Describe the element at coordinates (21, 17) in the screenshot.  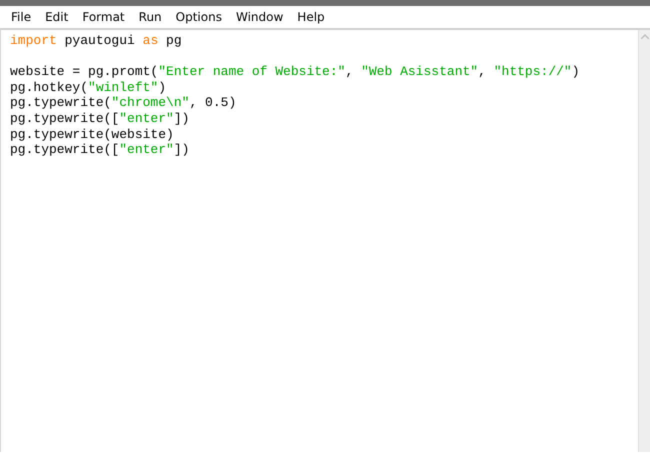
I see `menu-item: File` at that location.